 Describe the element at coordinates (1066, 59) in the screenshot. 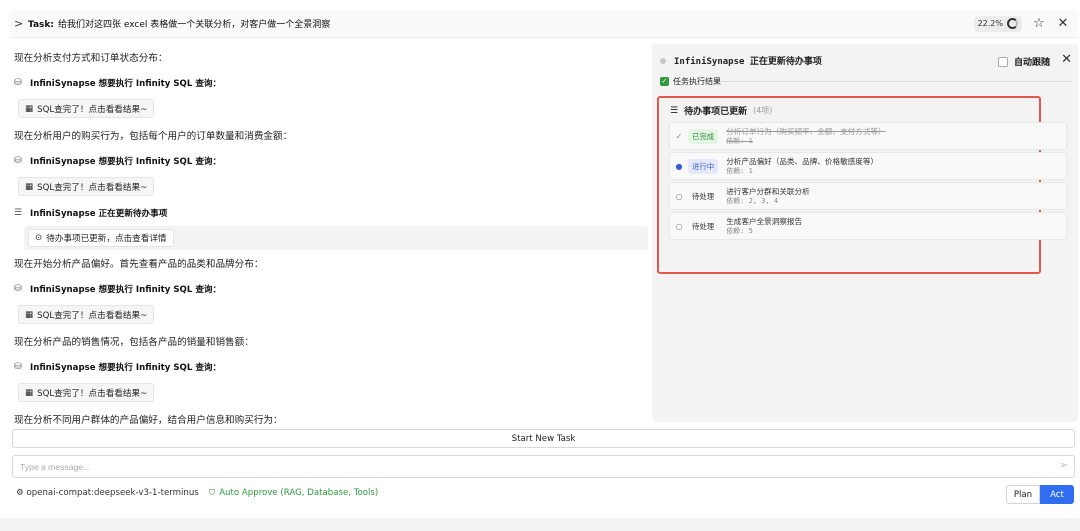

I see `panel-close-icon: ✕` at that location.